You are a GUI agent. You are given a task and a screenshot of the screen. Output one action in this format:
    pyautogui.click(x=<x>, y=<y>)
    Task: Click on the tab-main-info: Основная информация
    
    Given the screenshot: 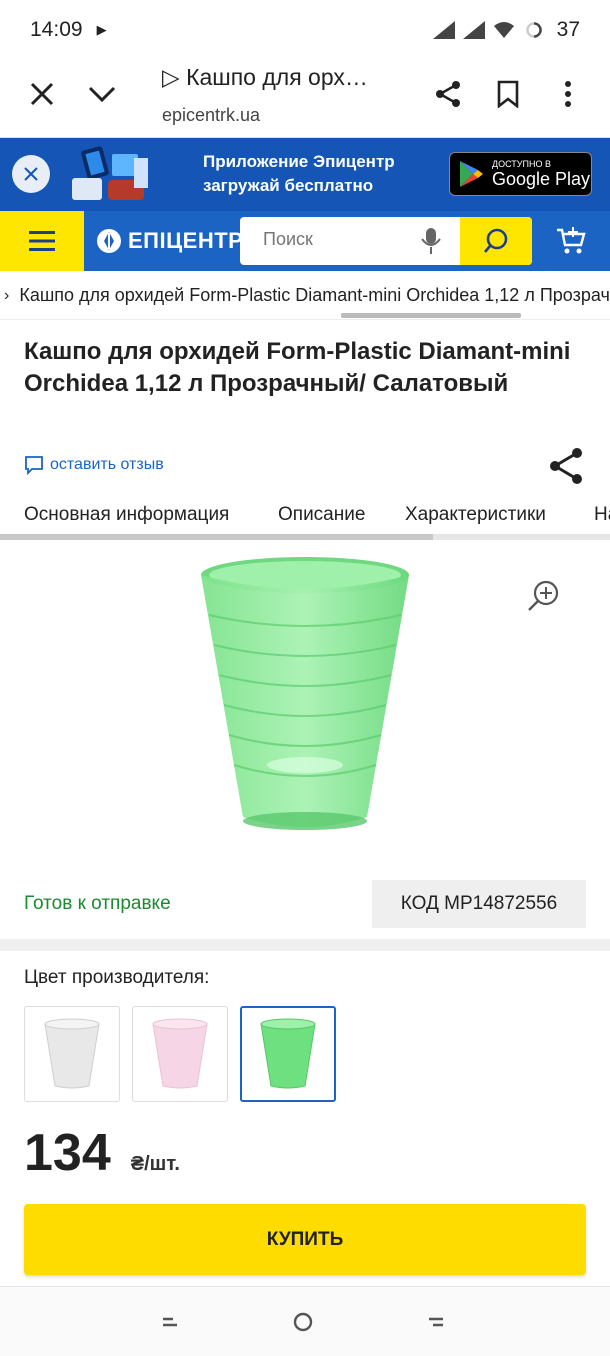 What is the action you would take?
    pyautogui.click(x=126, y=515)
    